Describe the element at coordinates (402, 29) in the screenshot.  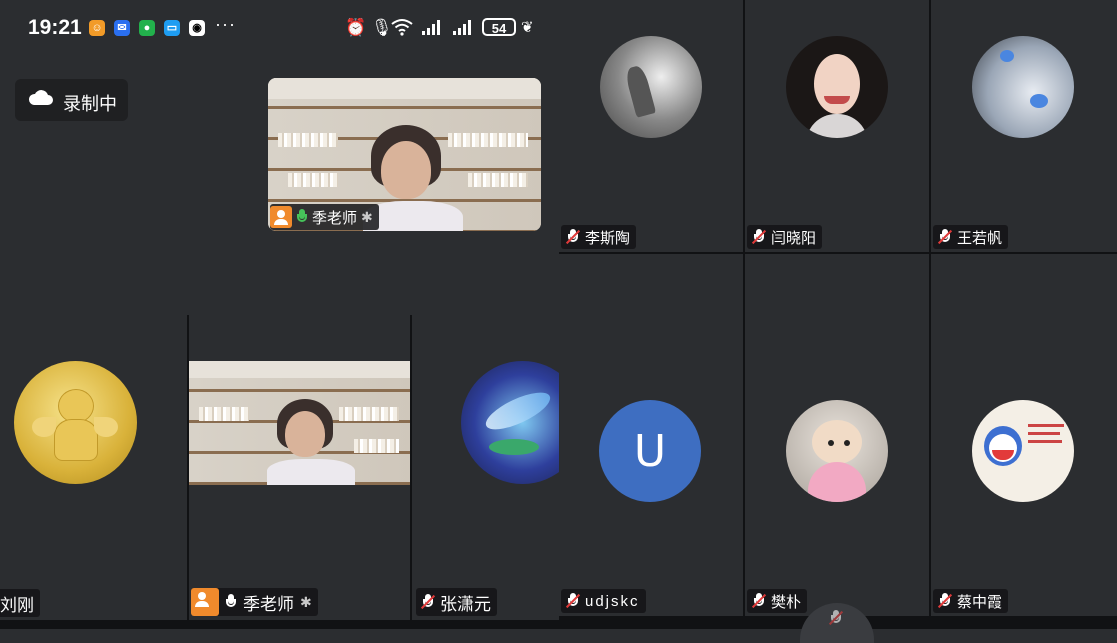
I see `wifi-icon` at that location.